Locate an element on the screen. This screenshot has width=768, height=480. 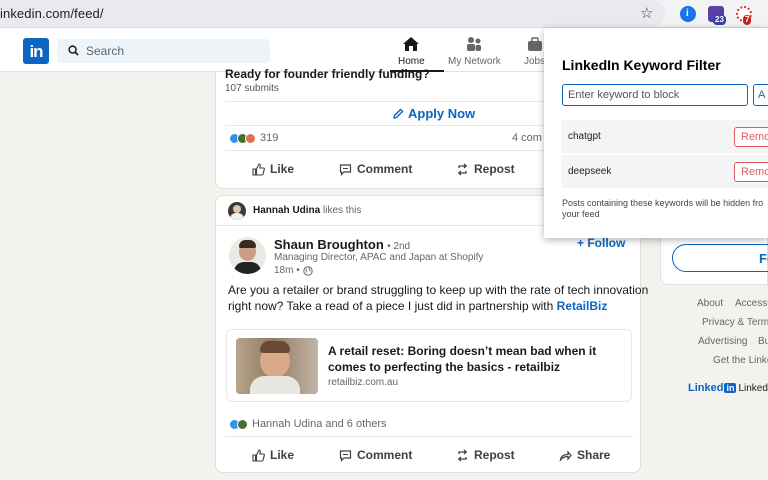
love-reaction-icon is located at coordinates (250, 138).